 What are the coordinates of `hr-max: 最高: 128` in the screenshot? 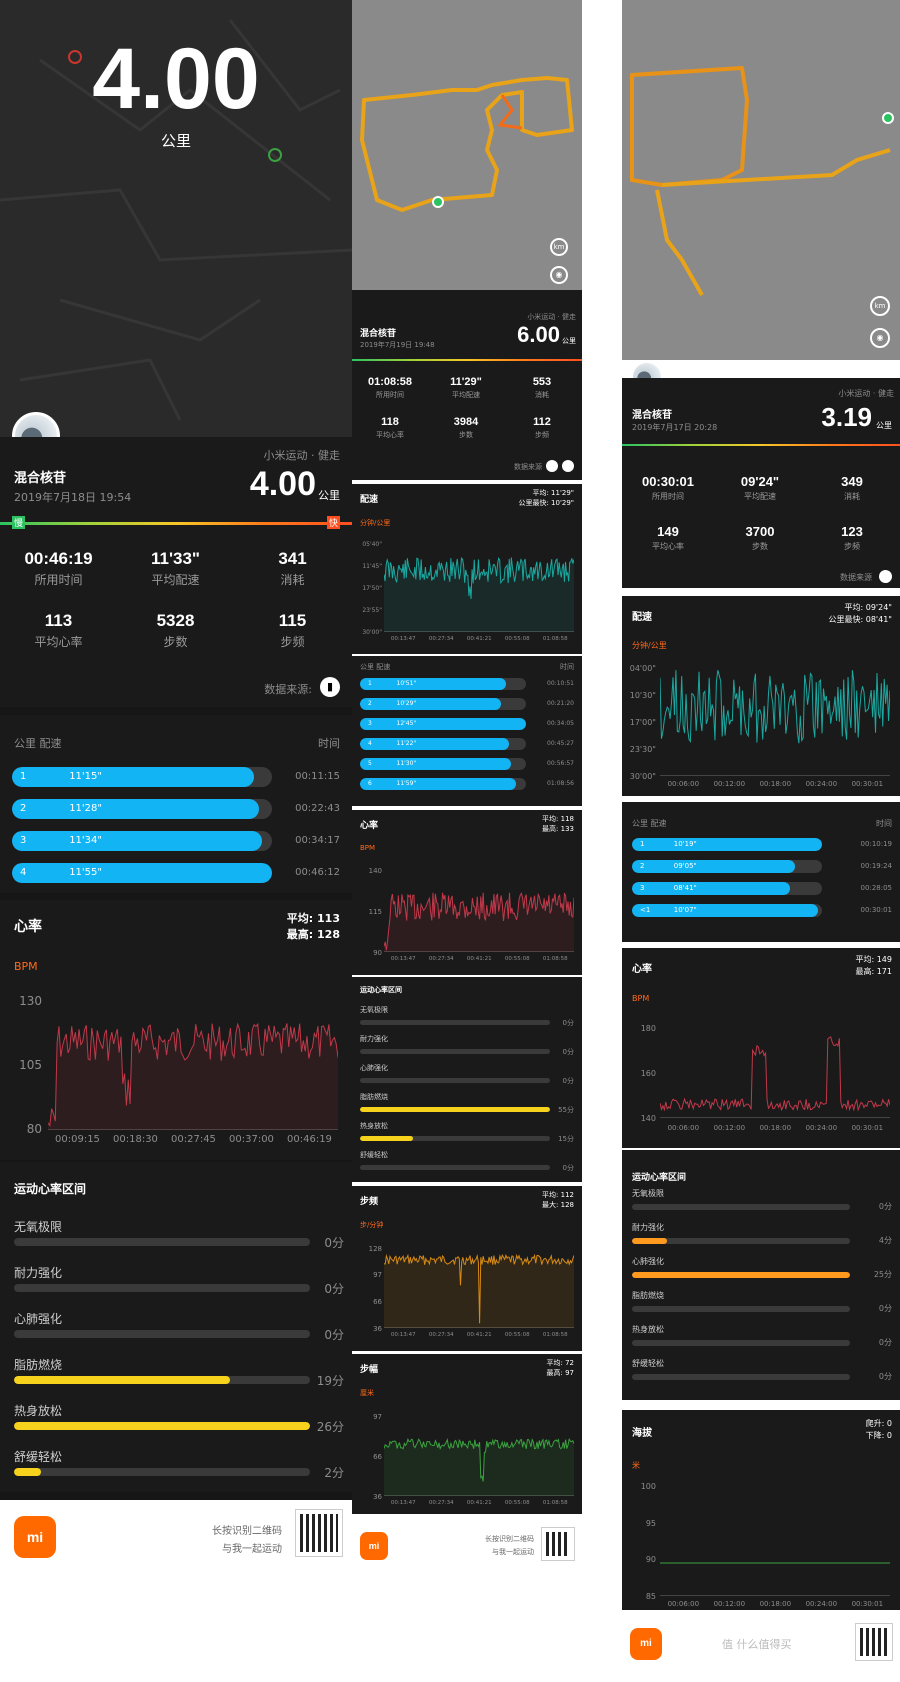 It's located at (313, 934).